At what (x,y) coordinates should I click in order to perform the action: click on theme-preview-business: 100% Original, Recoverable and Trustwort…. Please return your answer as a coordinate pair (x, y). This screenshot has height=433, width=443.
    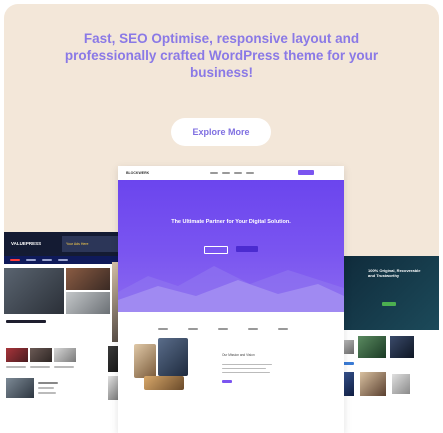
    Looking at the image, I should click on (387, 344).